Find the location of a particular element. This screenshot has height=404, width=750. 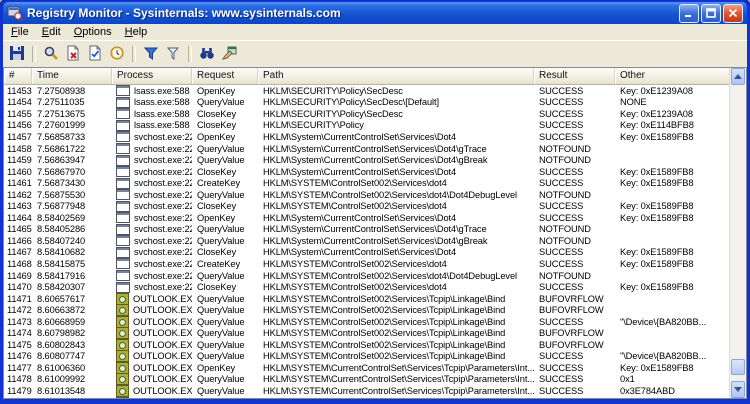

row-time: 8.58417916 is located at coordinates (61, 275).